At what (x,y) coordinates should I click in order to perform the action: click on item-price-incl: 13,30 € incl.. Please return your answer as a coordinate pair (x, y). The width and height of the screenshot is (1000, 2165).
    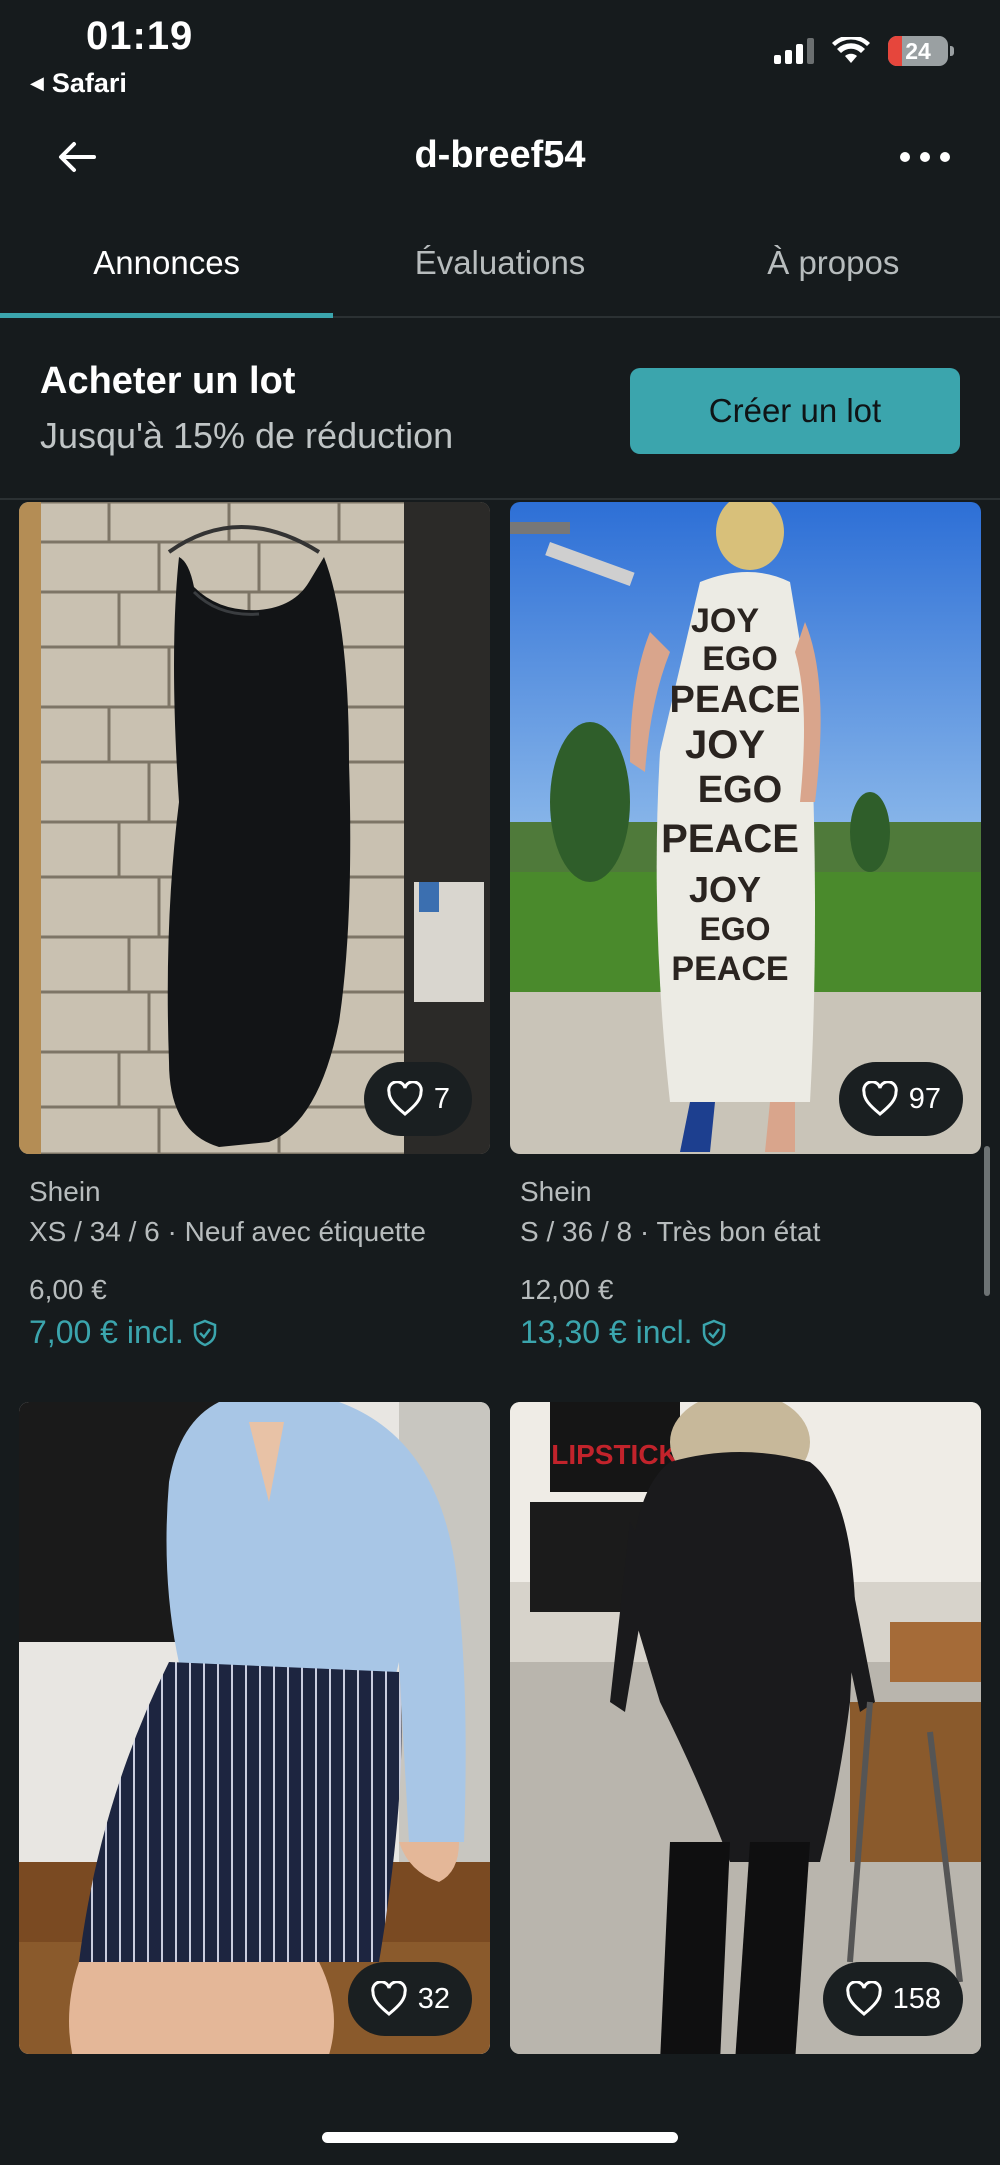
    Looking at the image, I should click on (745, 1332).